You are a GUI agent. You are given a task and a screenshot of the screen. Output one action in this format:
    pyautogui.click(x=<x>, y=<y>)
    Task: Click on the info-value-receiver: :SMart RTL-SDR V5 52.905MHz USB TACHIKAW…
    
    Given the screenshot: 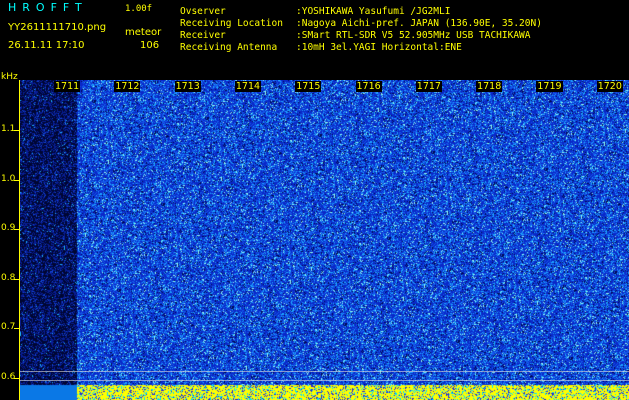 What is the action you would take?
    pyautogui.click(x=413, y=35)
    